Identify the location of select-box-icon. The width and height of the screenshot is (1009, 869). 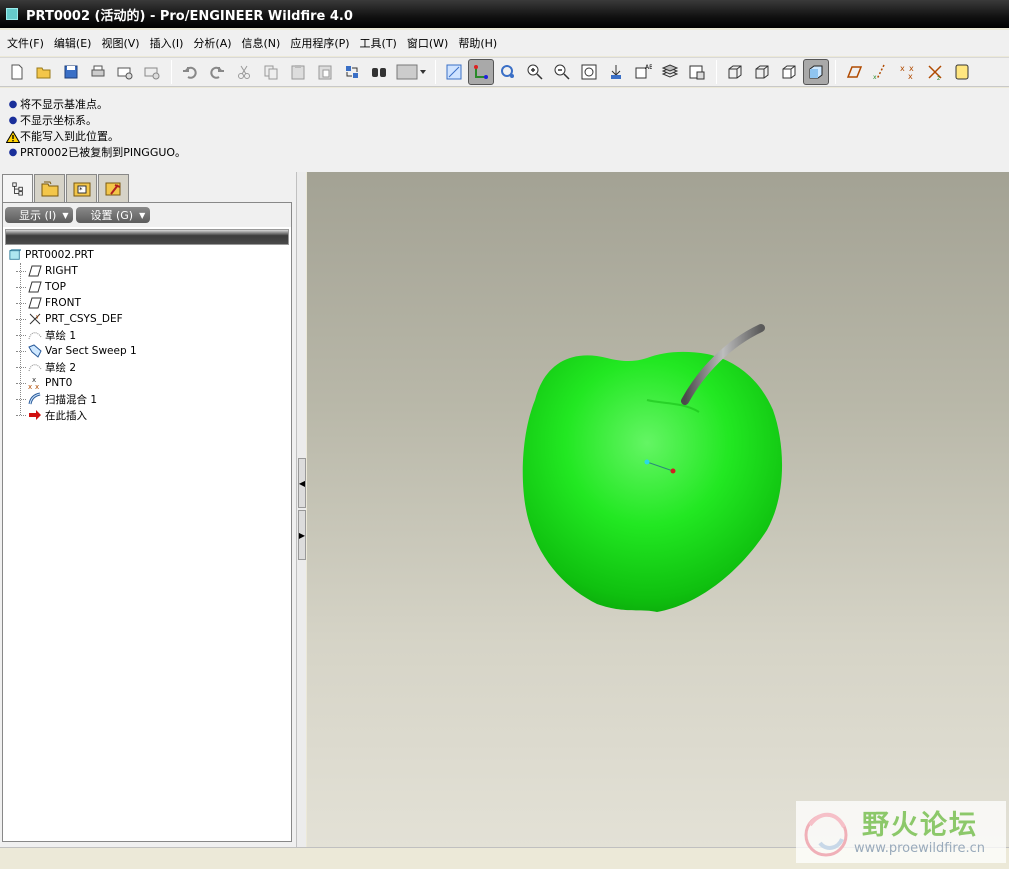
(411, 72).